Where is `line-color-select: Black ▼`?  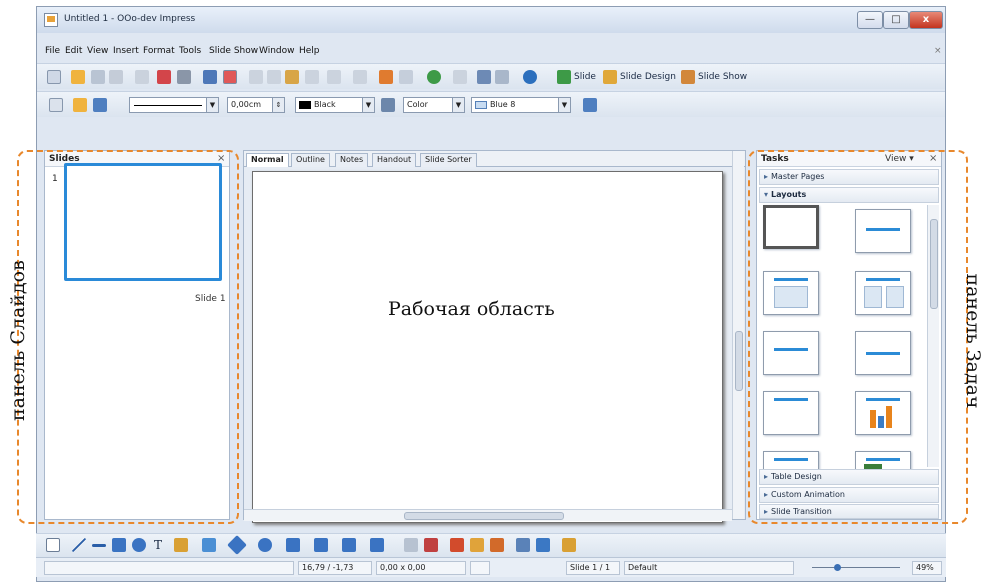 line-color-select: Black ▼ is located at coordinates (335, 105).